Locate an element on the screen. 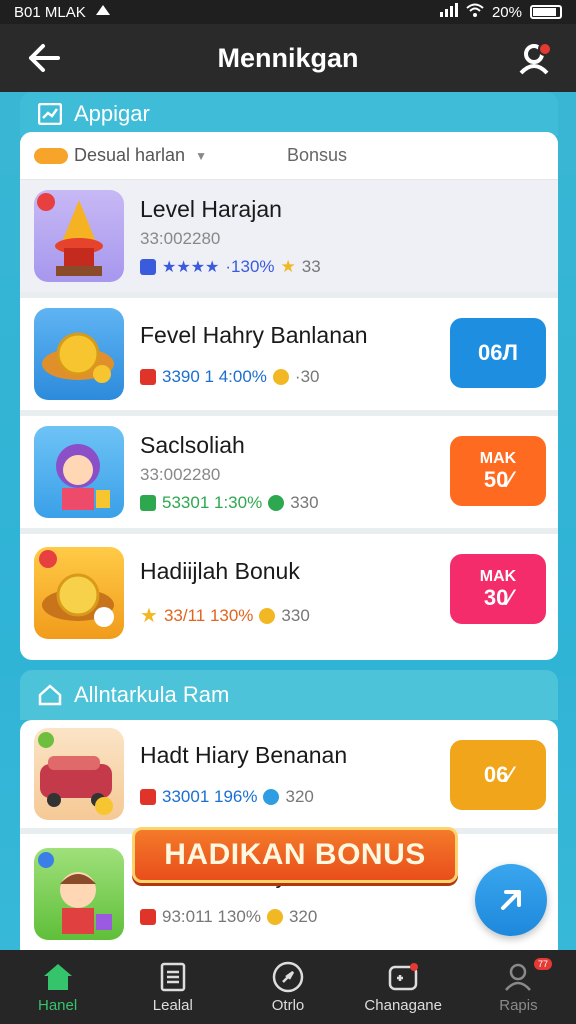  gamepad-icon is located at coordinates (403, 977).